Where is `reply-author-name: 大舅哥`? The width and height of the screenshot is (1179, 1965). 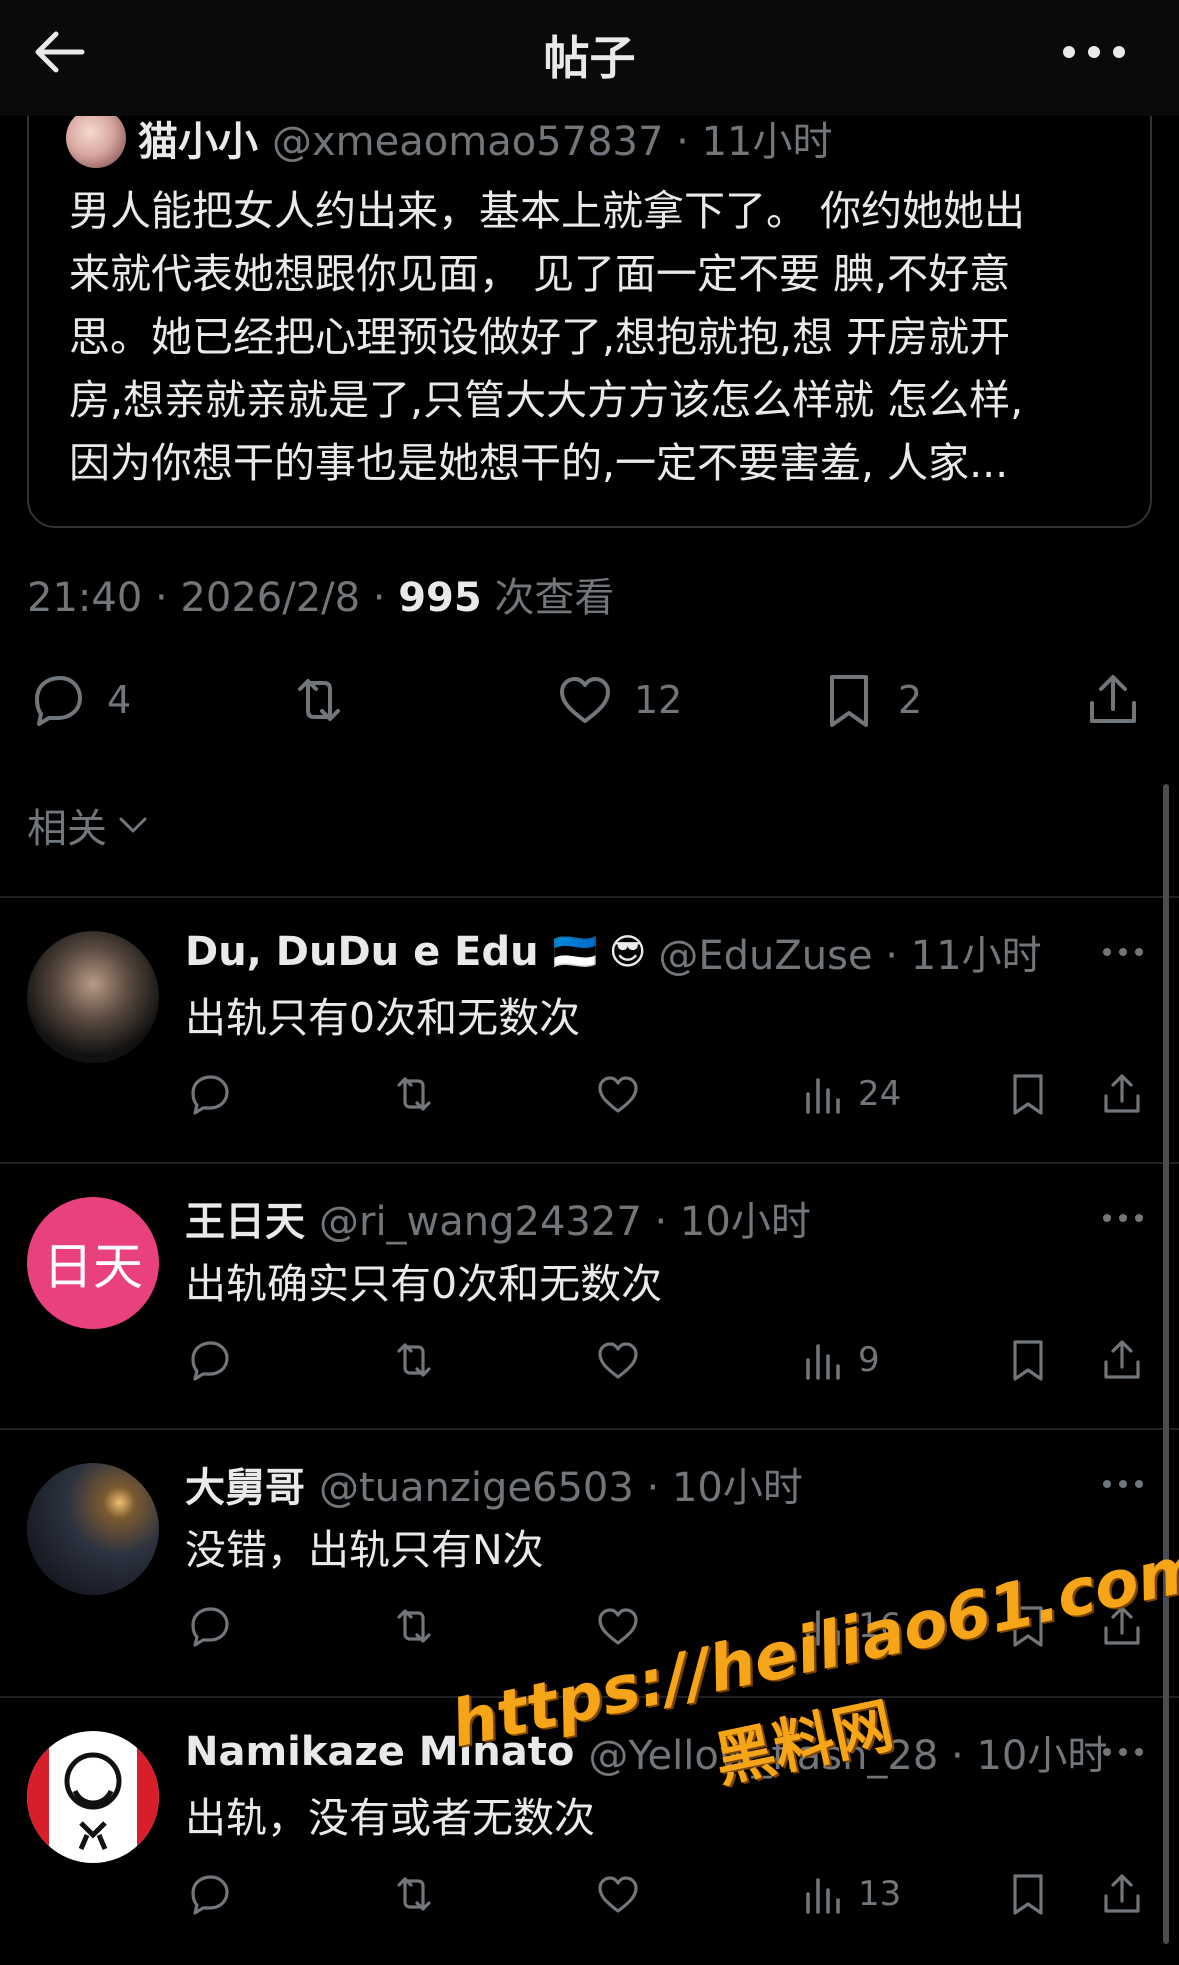 reply-author-name: 大舅哥 is located at coordinates (245, 1484).